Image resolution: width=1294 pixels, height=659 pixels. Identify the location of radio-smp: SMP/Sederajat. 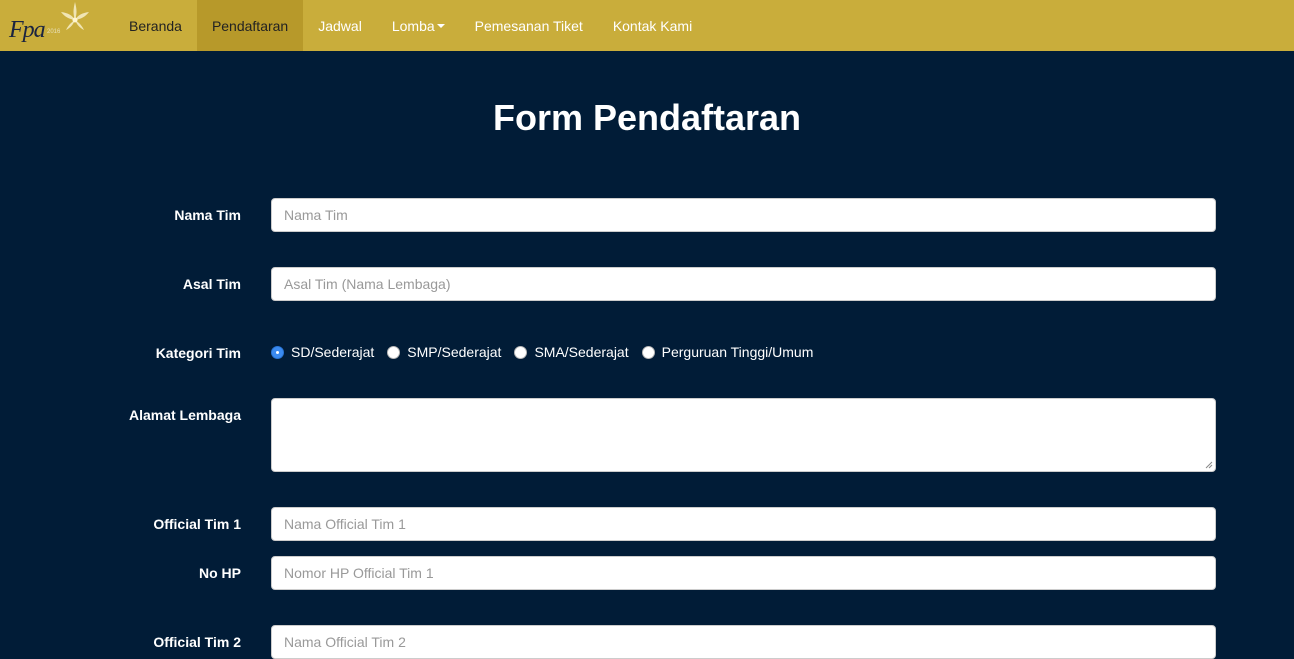
(444, 352).